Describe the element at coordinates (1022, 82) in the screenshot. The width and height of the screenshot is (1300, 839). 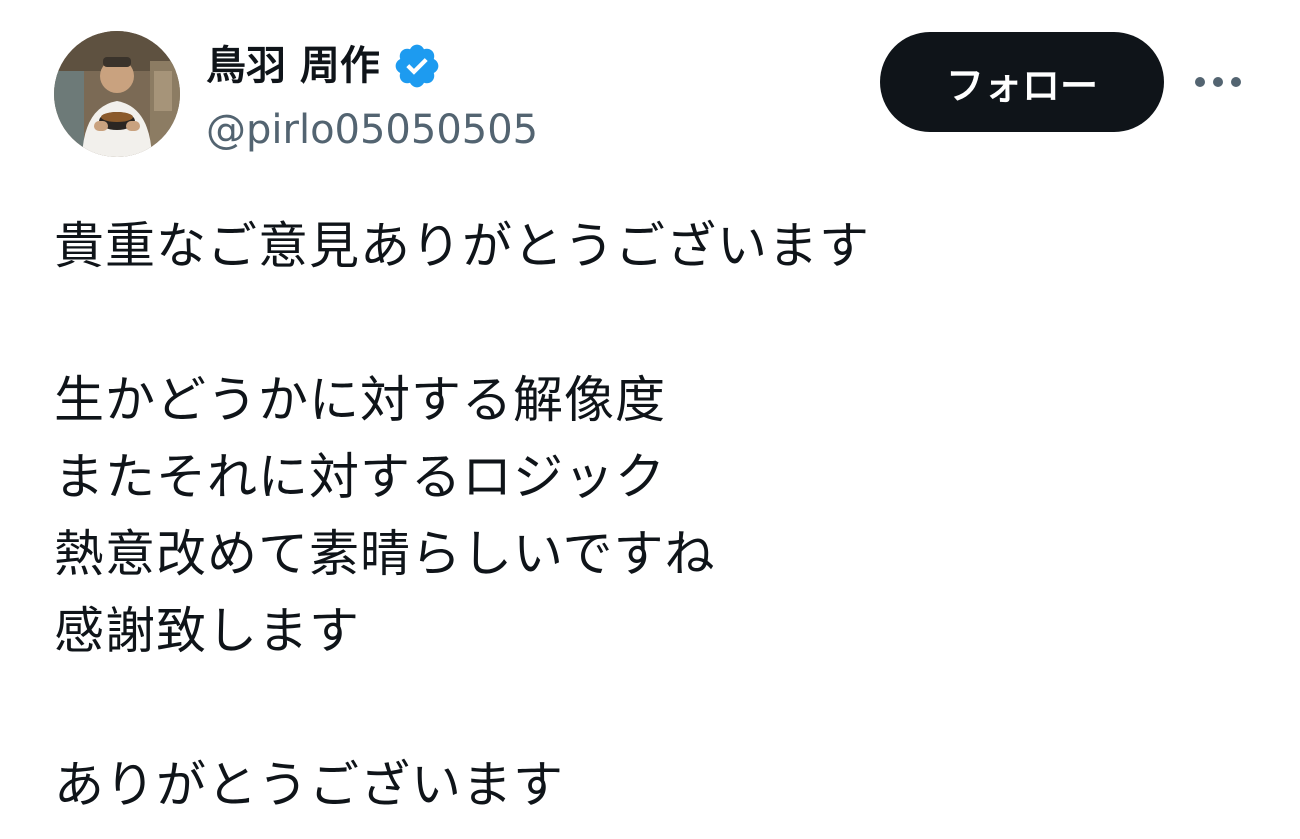
I see `follow-button: フォロー` at that location.